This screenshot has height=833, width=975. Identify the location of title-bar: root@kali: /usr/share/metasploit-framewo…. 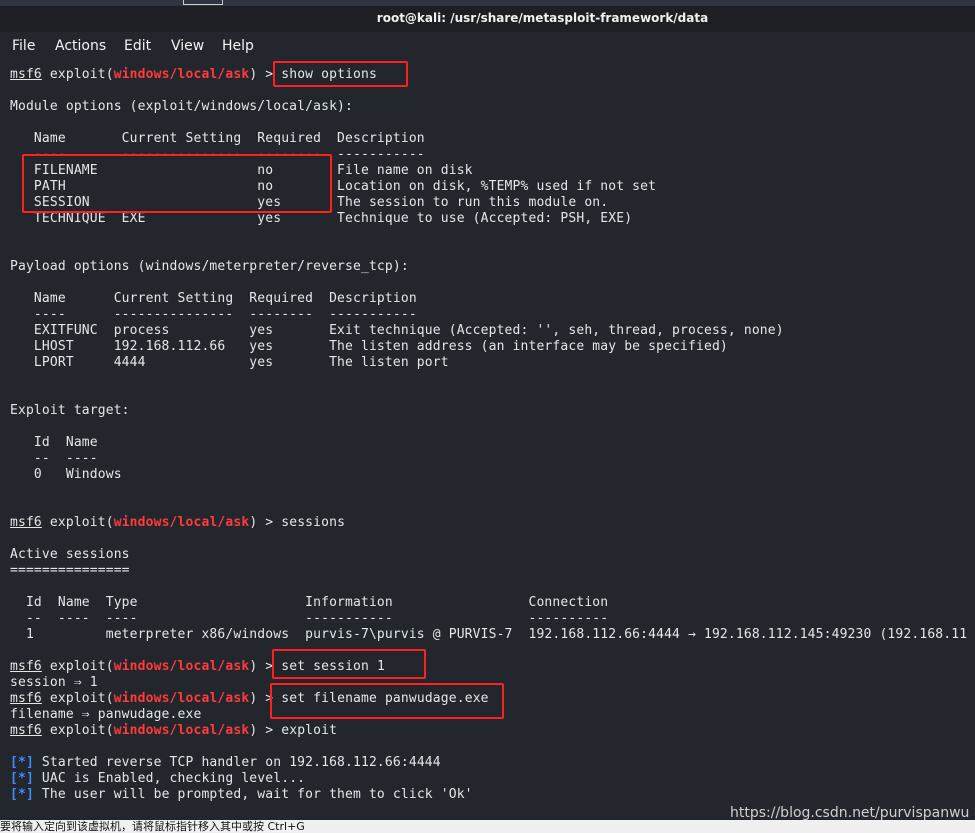
(487, 19).